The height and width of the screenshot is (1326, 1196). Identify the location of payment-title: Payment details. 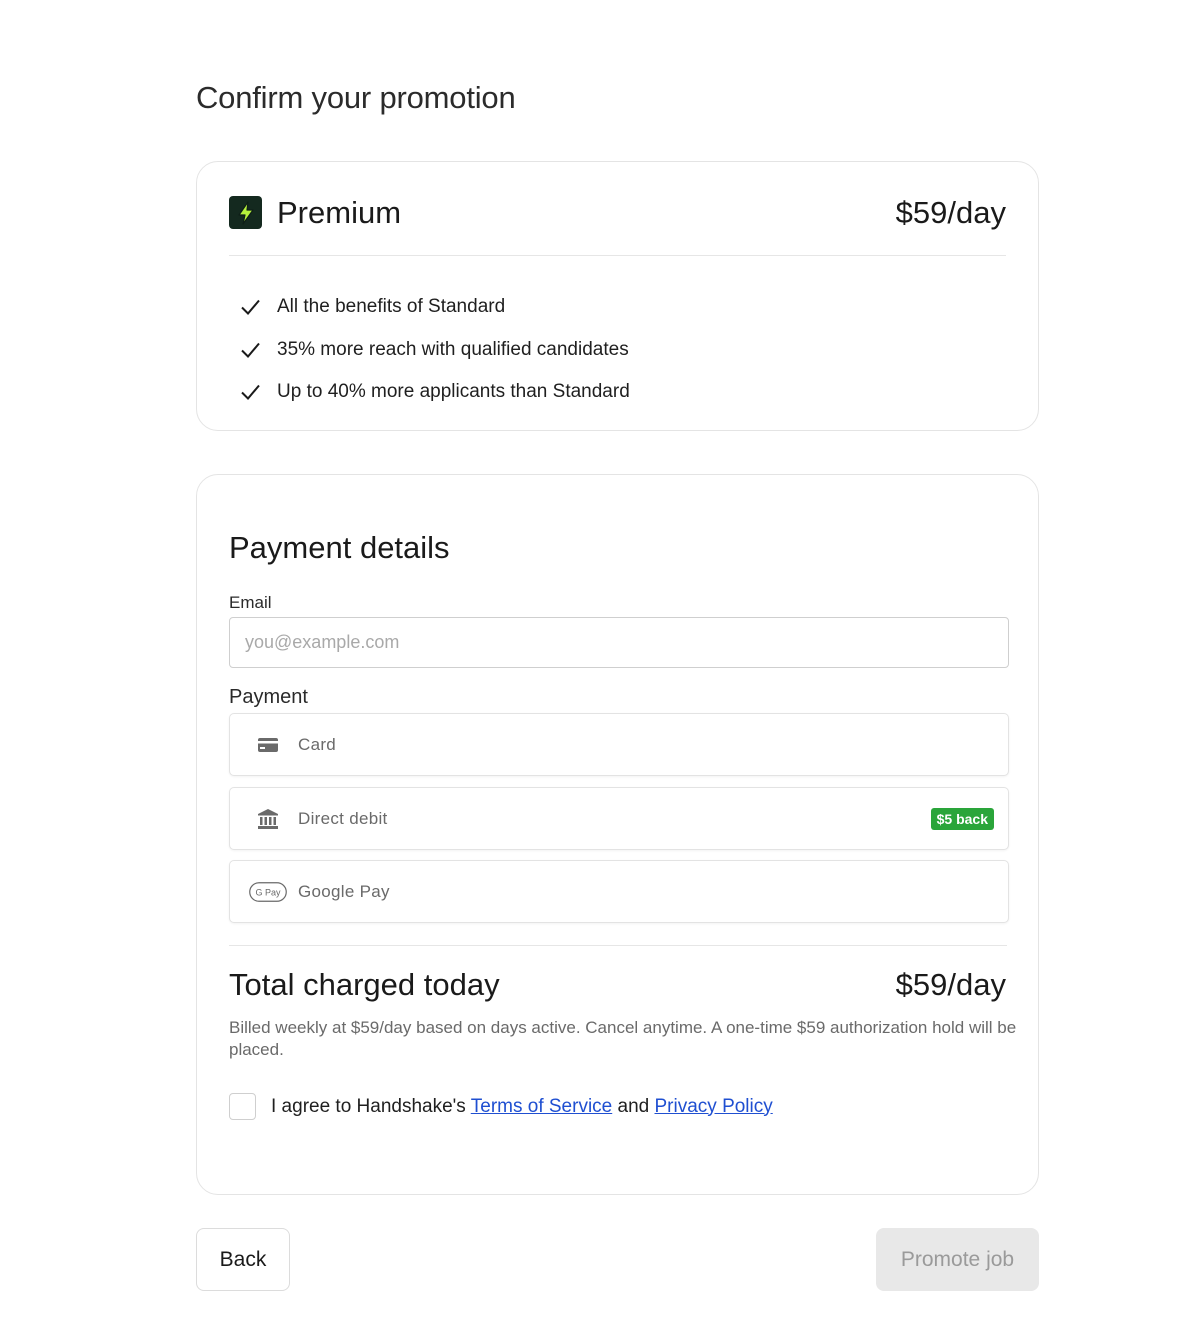
(339, 547).